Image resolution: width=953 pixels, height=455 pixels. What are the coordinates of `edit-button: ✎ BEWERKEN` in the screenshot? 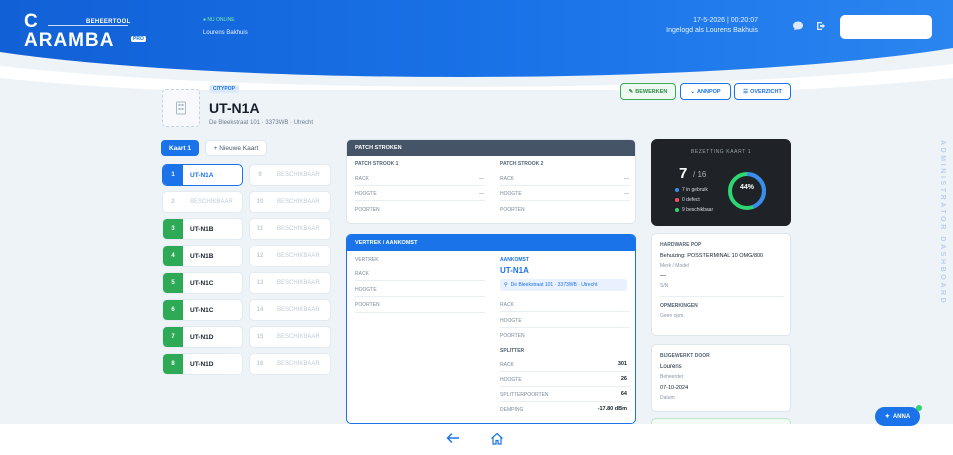 It's located at (648, 91).